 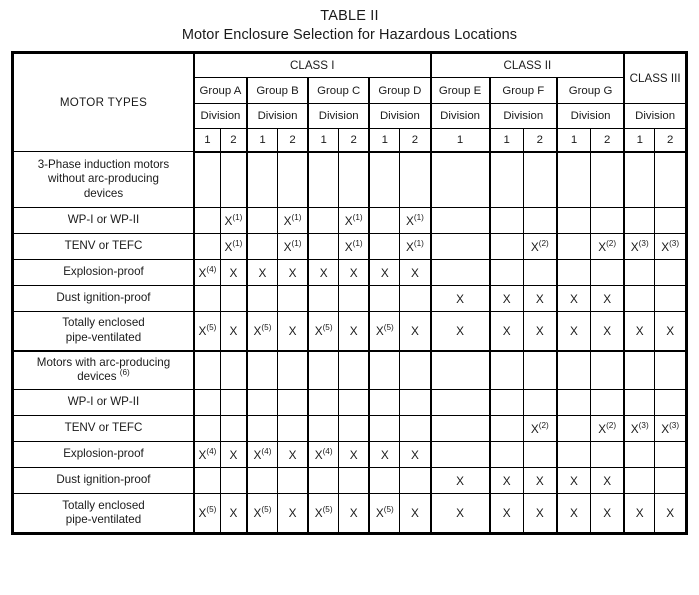 What do you see at coordinates (349, 272) in the screenshot?
I see `table-row: Explosion-proof X(4) X X X X X X X` at bounding box center [349, 272].